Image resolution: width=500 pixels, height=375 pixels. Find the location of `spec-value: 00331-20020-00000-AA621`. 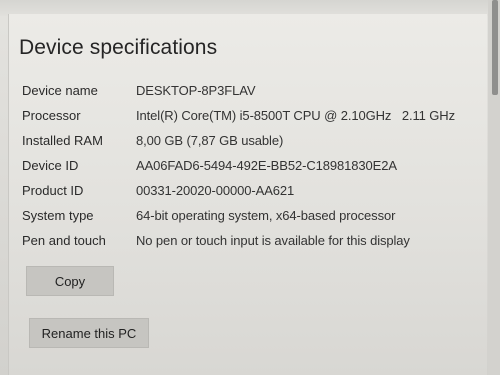

spec-value: 00331-20020-00000-AA621 is located at coordinates (215, 190).